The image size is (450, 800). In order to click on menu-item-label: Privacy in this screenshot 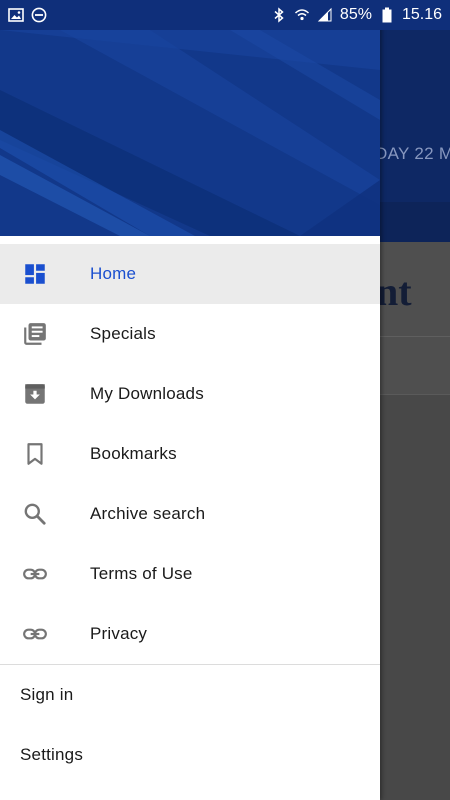, I will do `click(119, 633)`.